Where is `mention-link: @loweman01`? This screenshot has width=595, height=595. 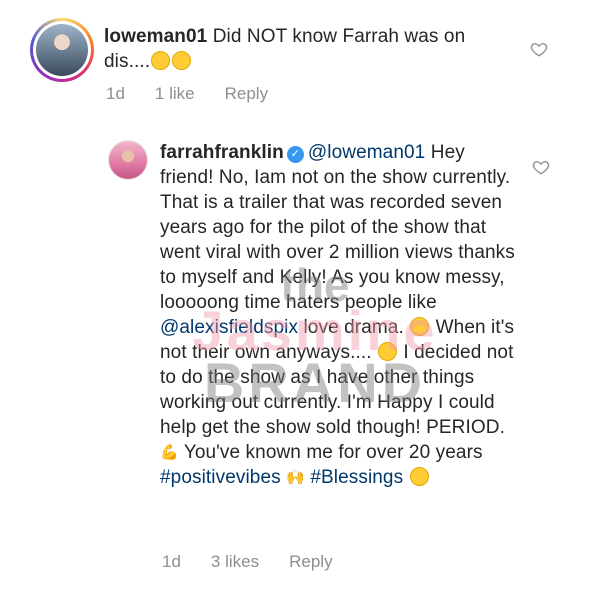 mention-link: @loweman01 is located at coordinates (366, 152).